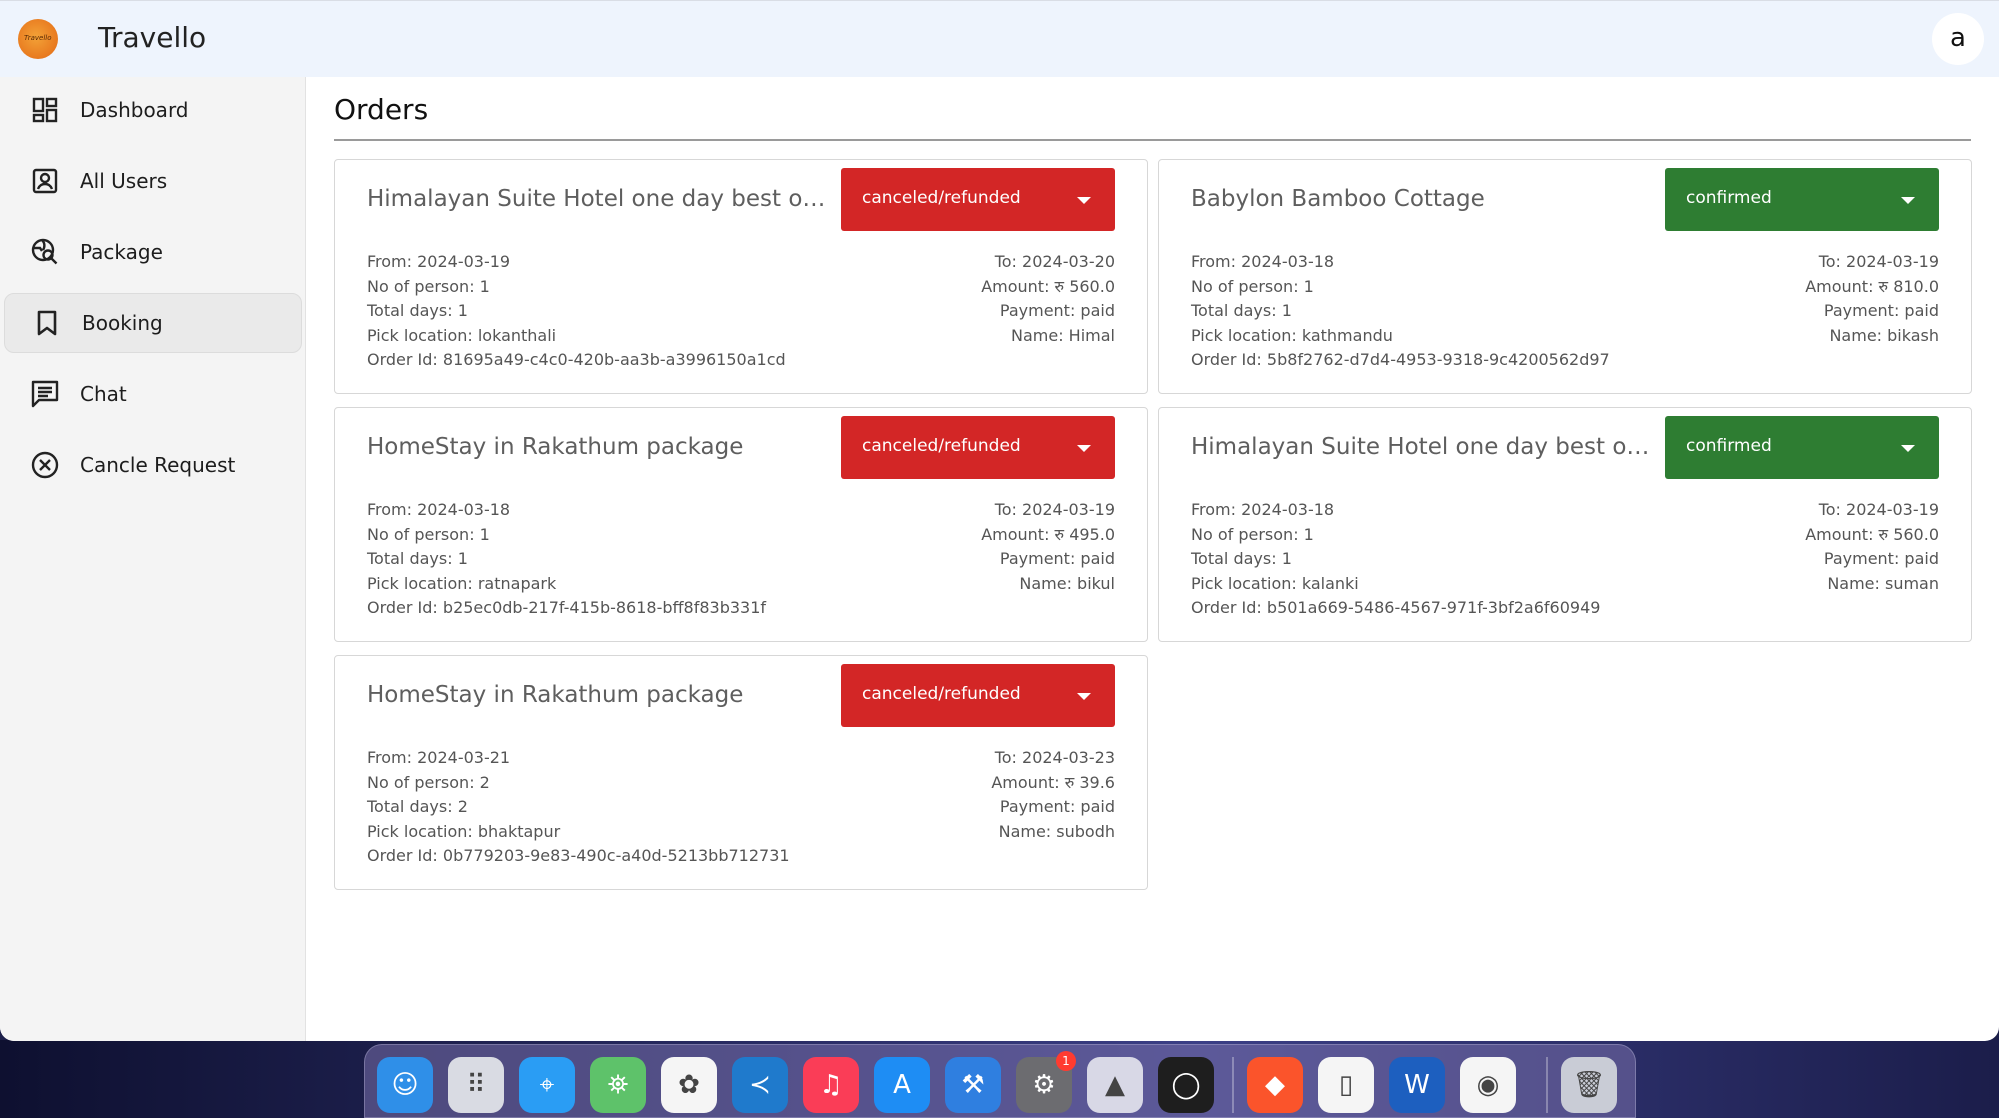  Describe the element at coordinates (1152, 140) in the screenshot. I see `title-divider` at that location.